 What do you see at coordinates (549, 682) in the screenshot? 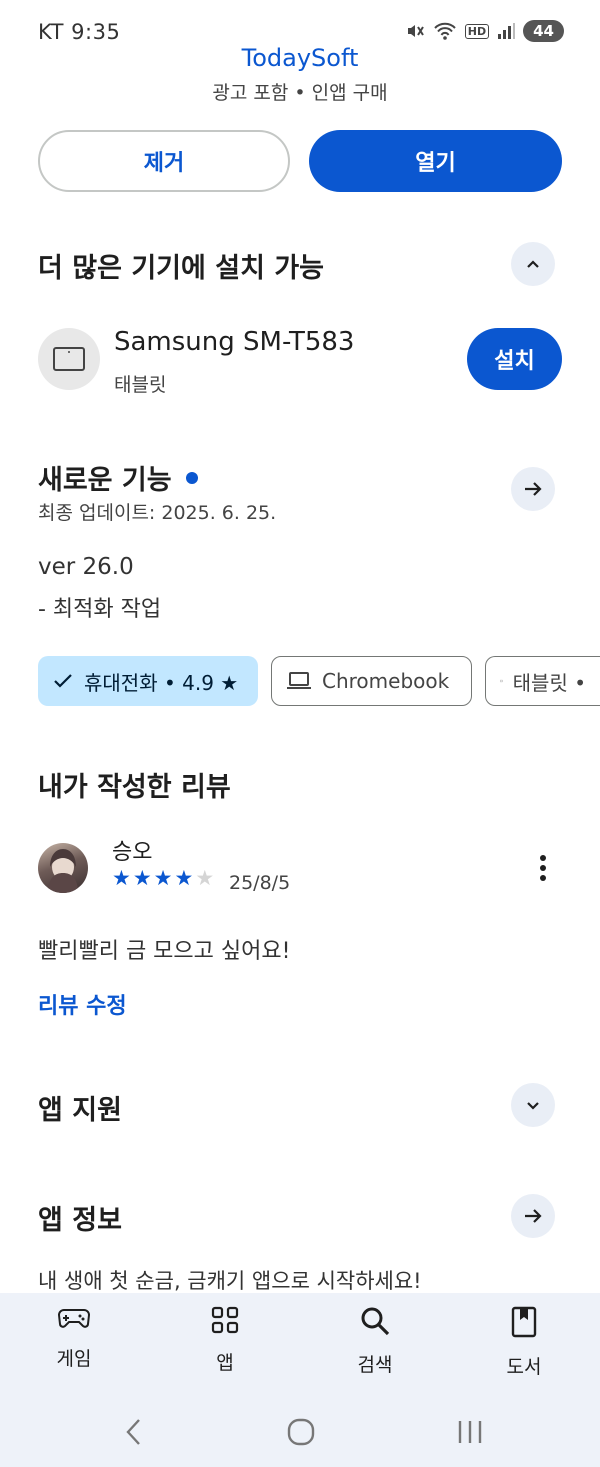
I see `chip-tablet-label: 태블릿 •` at bounding box center [549, 682].